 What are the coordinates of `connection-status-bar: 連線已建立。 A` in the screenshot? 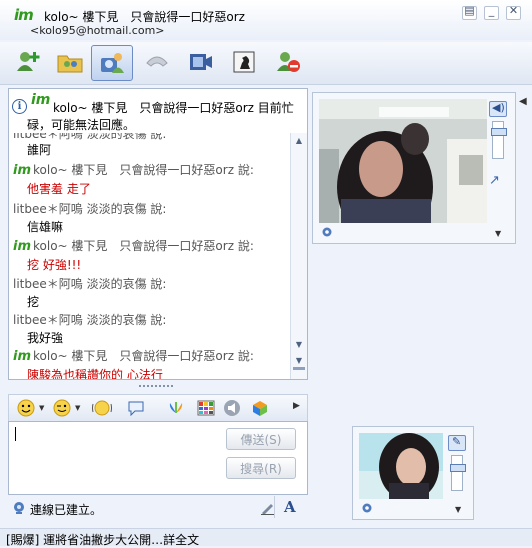 It's located at (157, 508).